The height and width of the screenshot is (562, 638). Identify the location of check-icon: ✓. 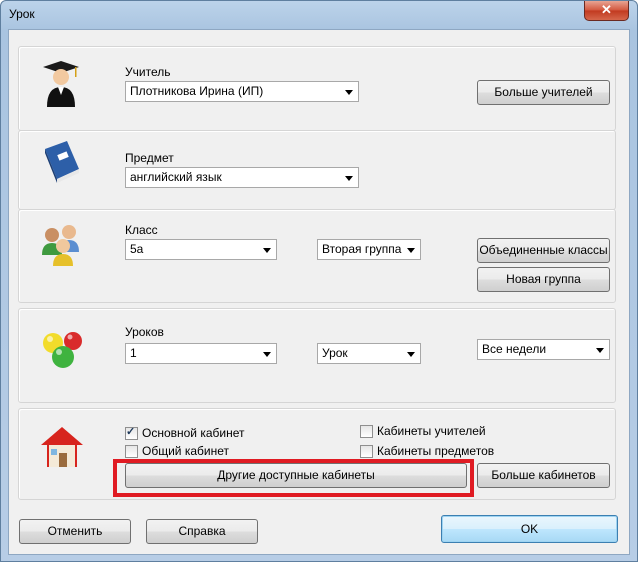
(131, 431).